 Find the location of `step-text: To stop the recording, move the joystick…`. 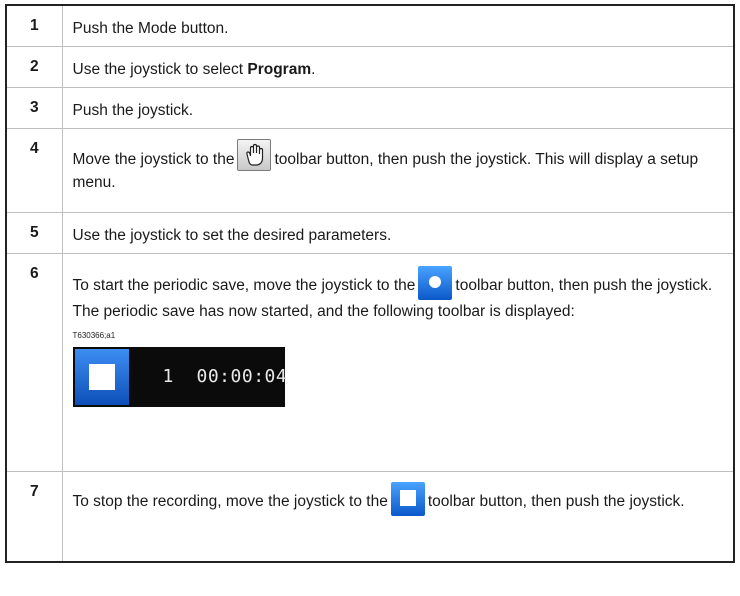

step-text: To stop the recording, move the joystick… is located at coordinates (230, 501).